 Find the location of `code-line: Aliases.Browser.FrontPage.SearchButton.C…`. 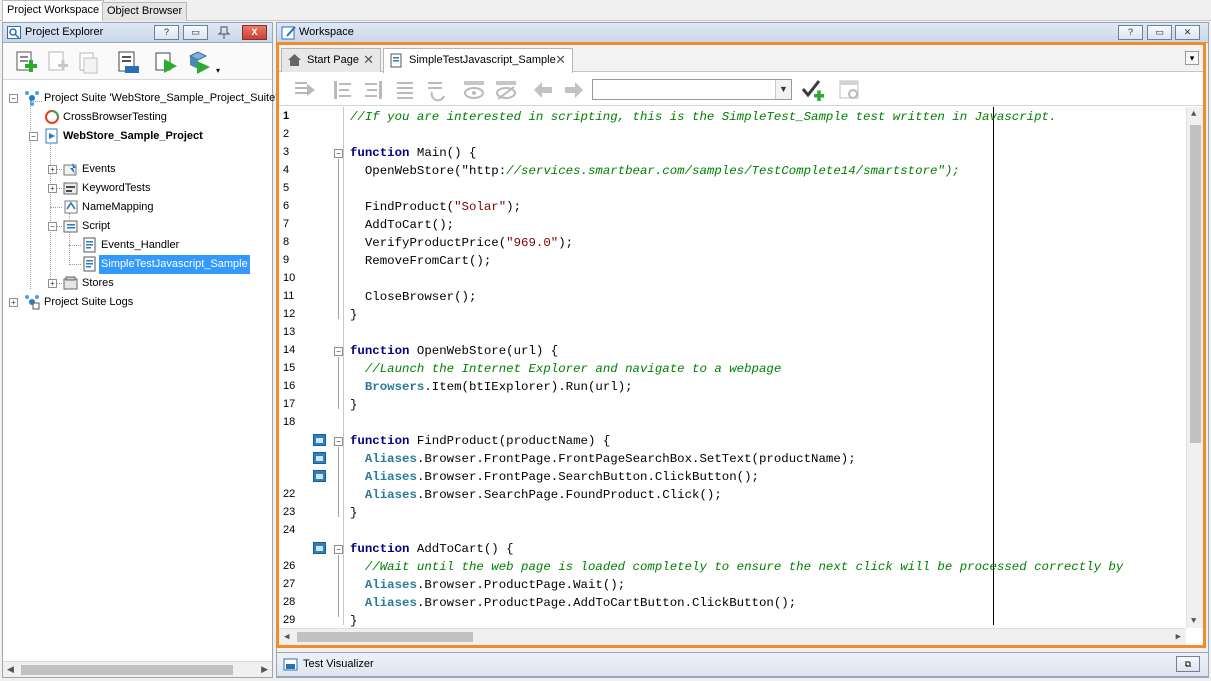

code-line: Aliases.Browser.FrontPage.SearchButton.C… is located at coordinates (554, 477).